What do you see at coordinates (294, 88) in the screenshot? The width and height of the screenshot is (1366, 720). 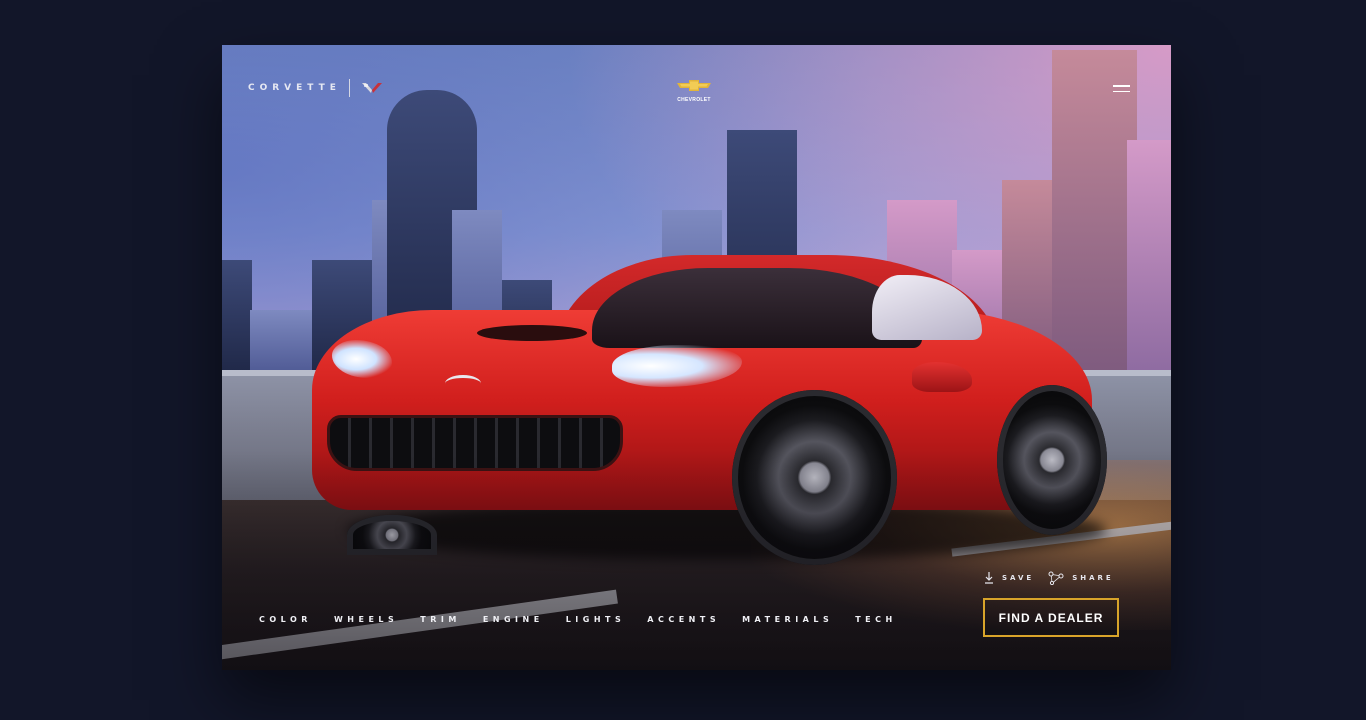 I see `brand-name: CORVETTE` at bounding box center [294, 88].